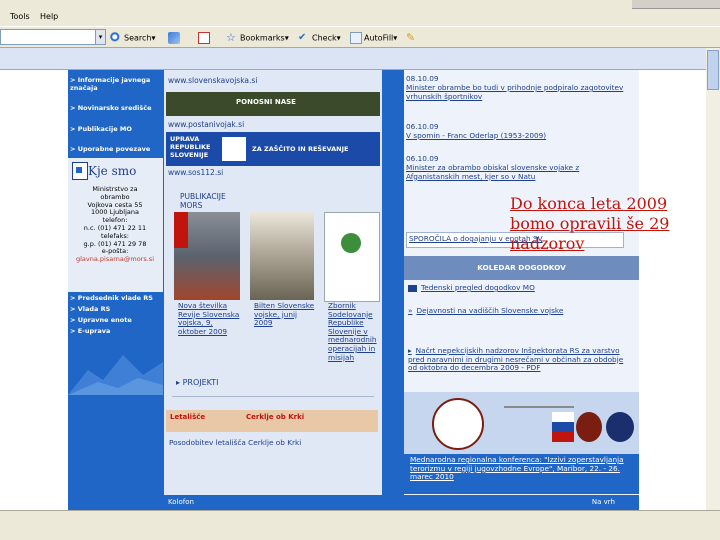  I want to click on vertical-scrollbar, so click(713, 279).